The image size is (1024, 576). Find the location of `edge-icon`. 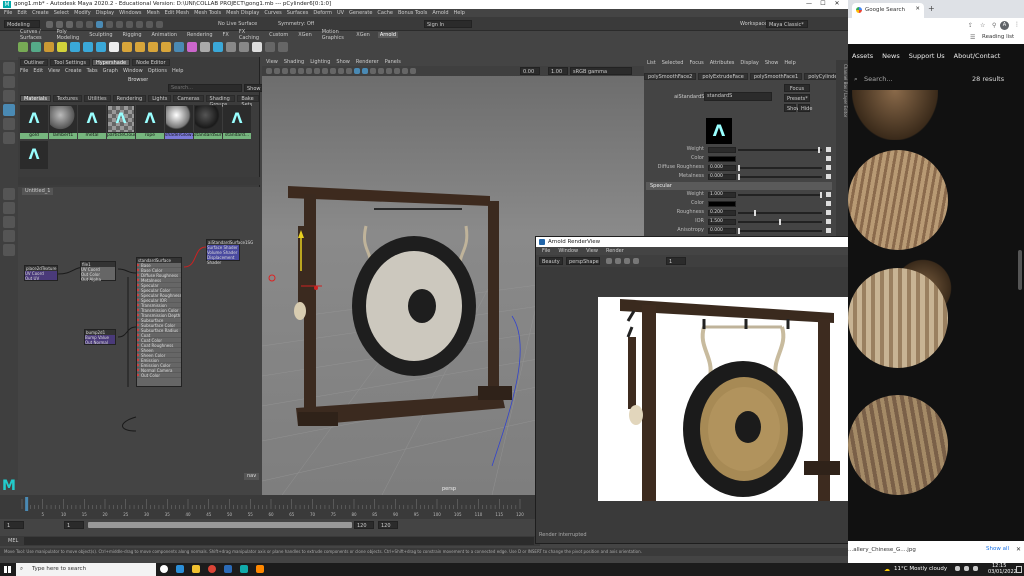

edge-icon is located at coordinates (180, 569).